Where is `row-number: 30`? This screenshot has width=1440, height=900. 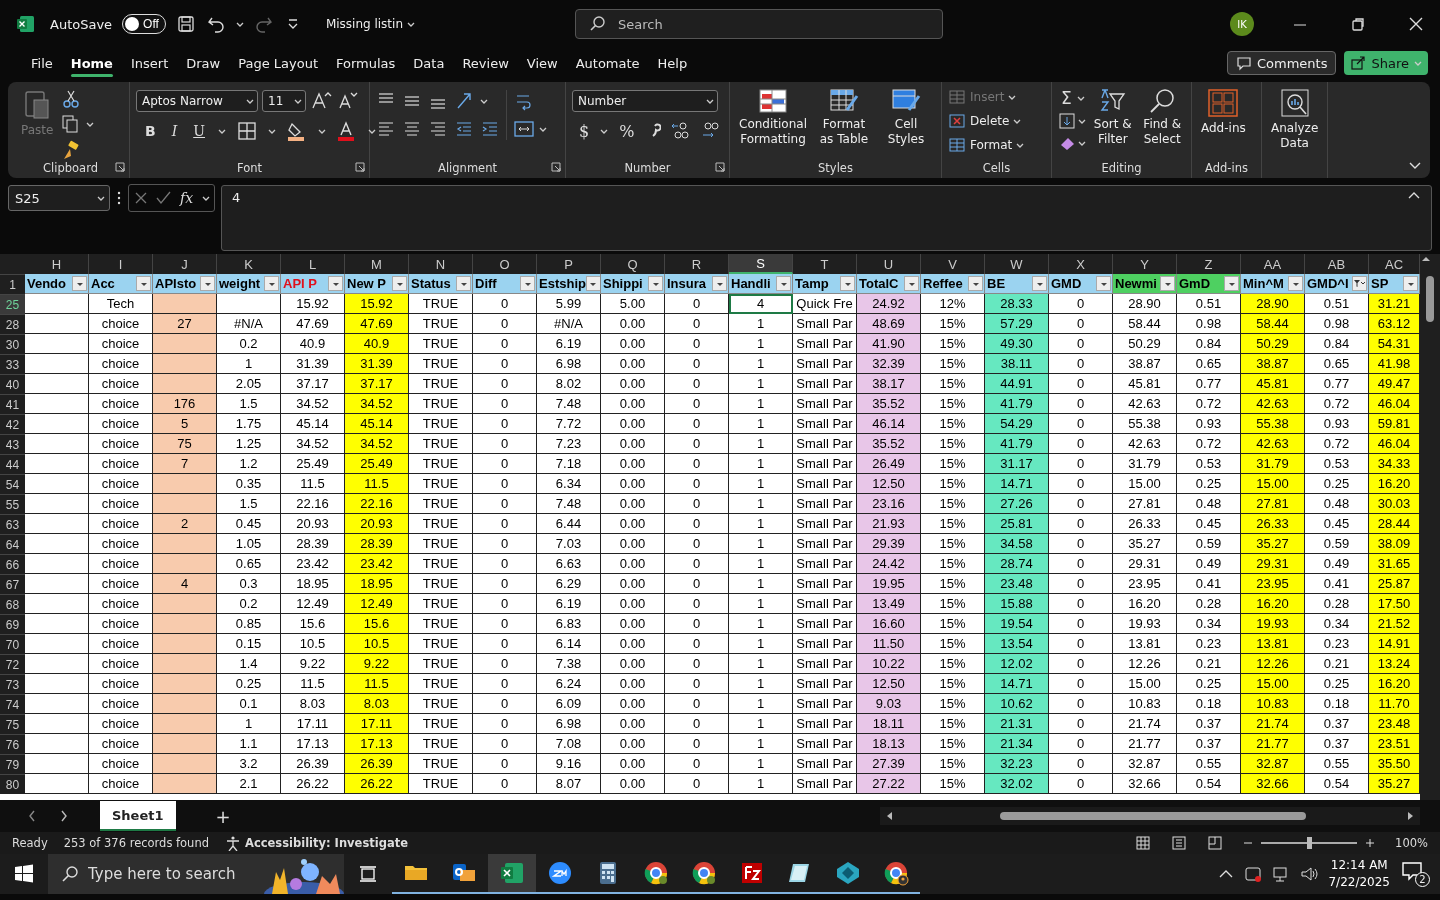 row-number: 30 is located at coordinates (12, 344).